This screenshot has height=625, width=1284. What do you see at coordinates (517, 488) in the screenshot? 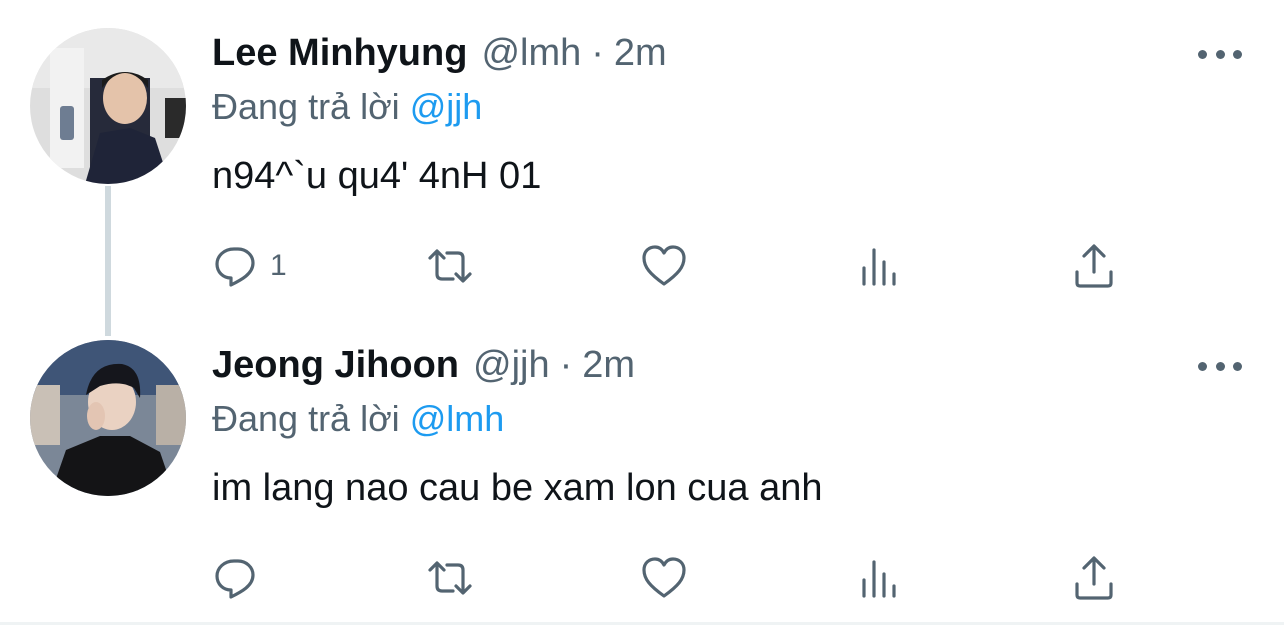
I see `tweet-text: im lang nao cau be xam lon cua anh` at bounding box center [517, 488].